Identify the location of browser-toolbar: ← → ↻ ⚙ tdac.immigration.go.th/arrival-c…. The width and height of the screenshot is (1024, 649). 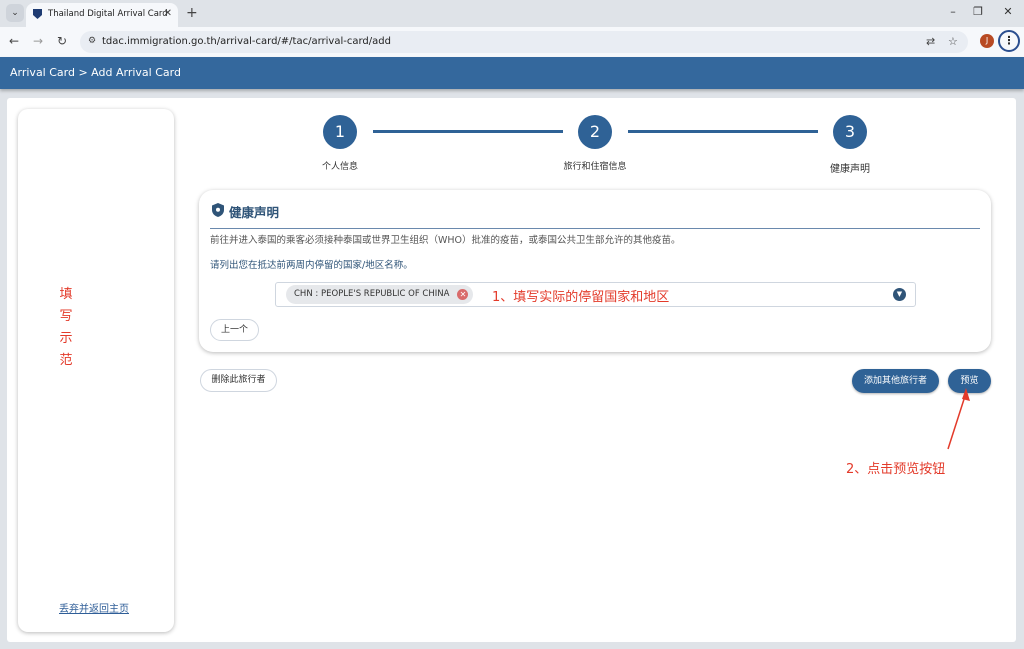
(512, 42).